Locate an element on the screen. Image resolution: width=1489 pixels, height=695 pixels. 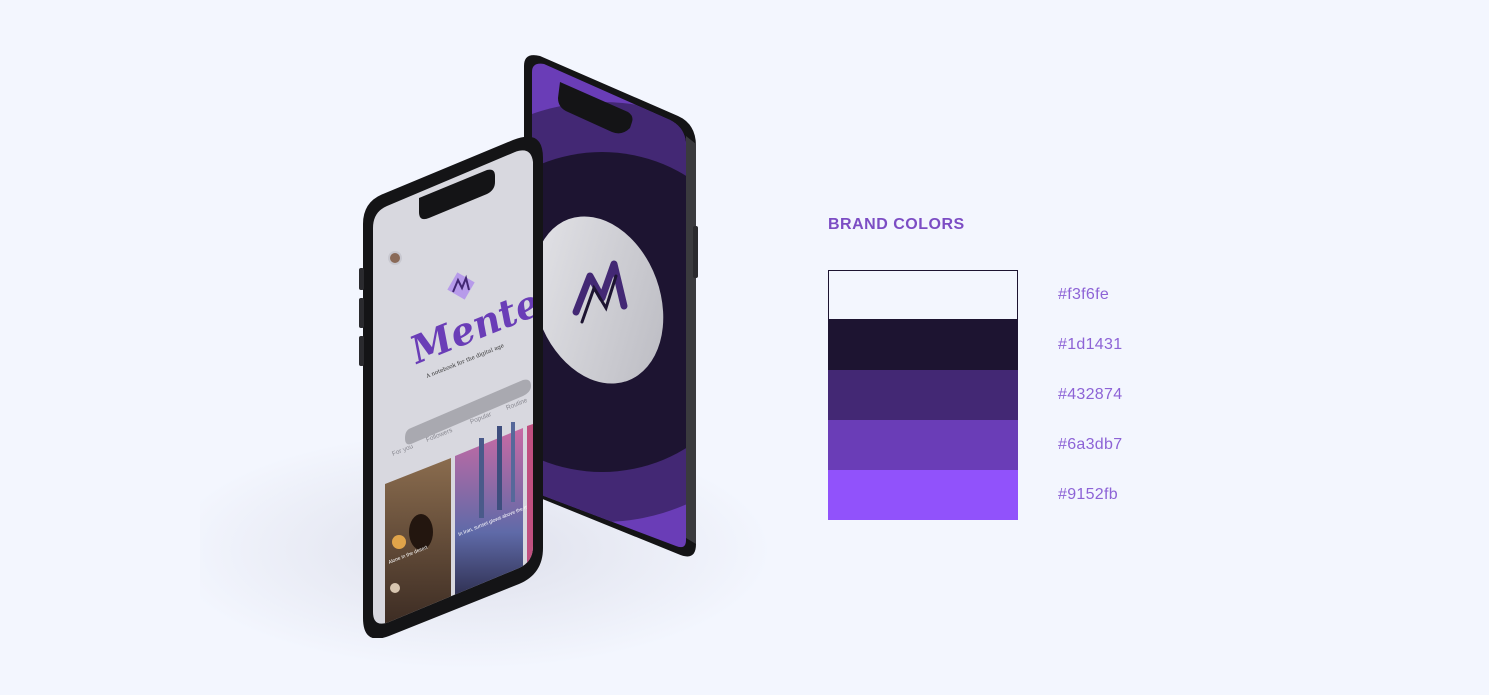
color-hex-label: #432874 is located at coordinates (1090, 394).